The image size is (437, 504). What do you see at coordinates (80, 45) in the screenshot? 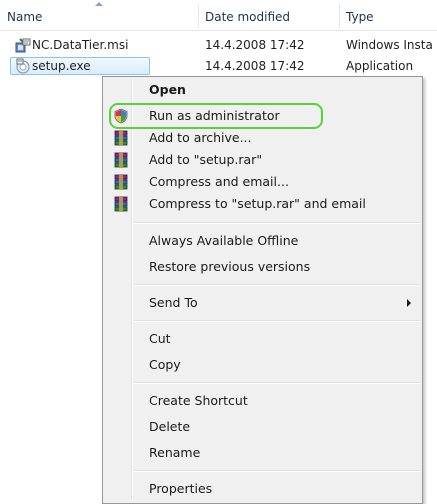
I see `file-name: NC.DataTier.msi` at bounding box center [80, 45].